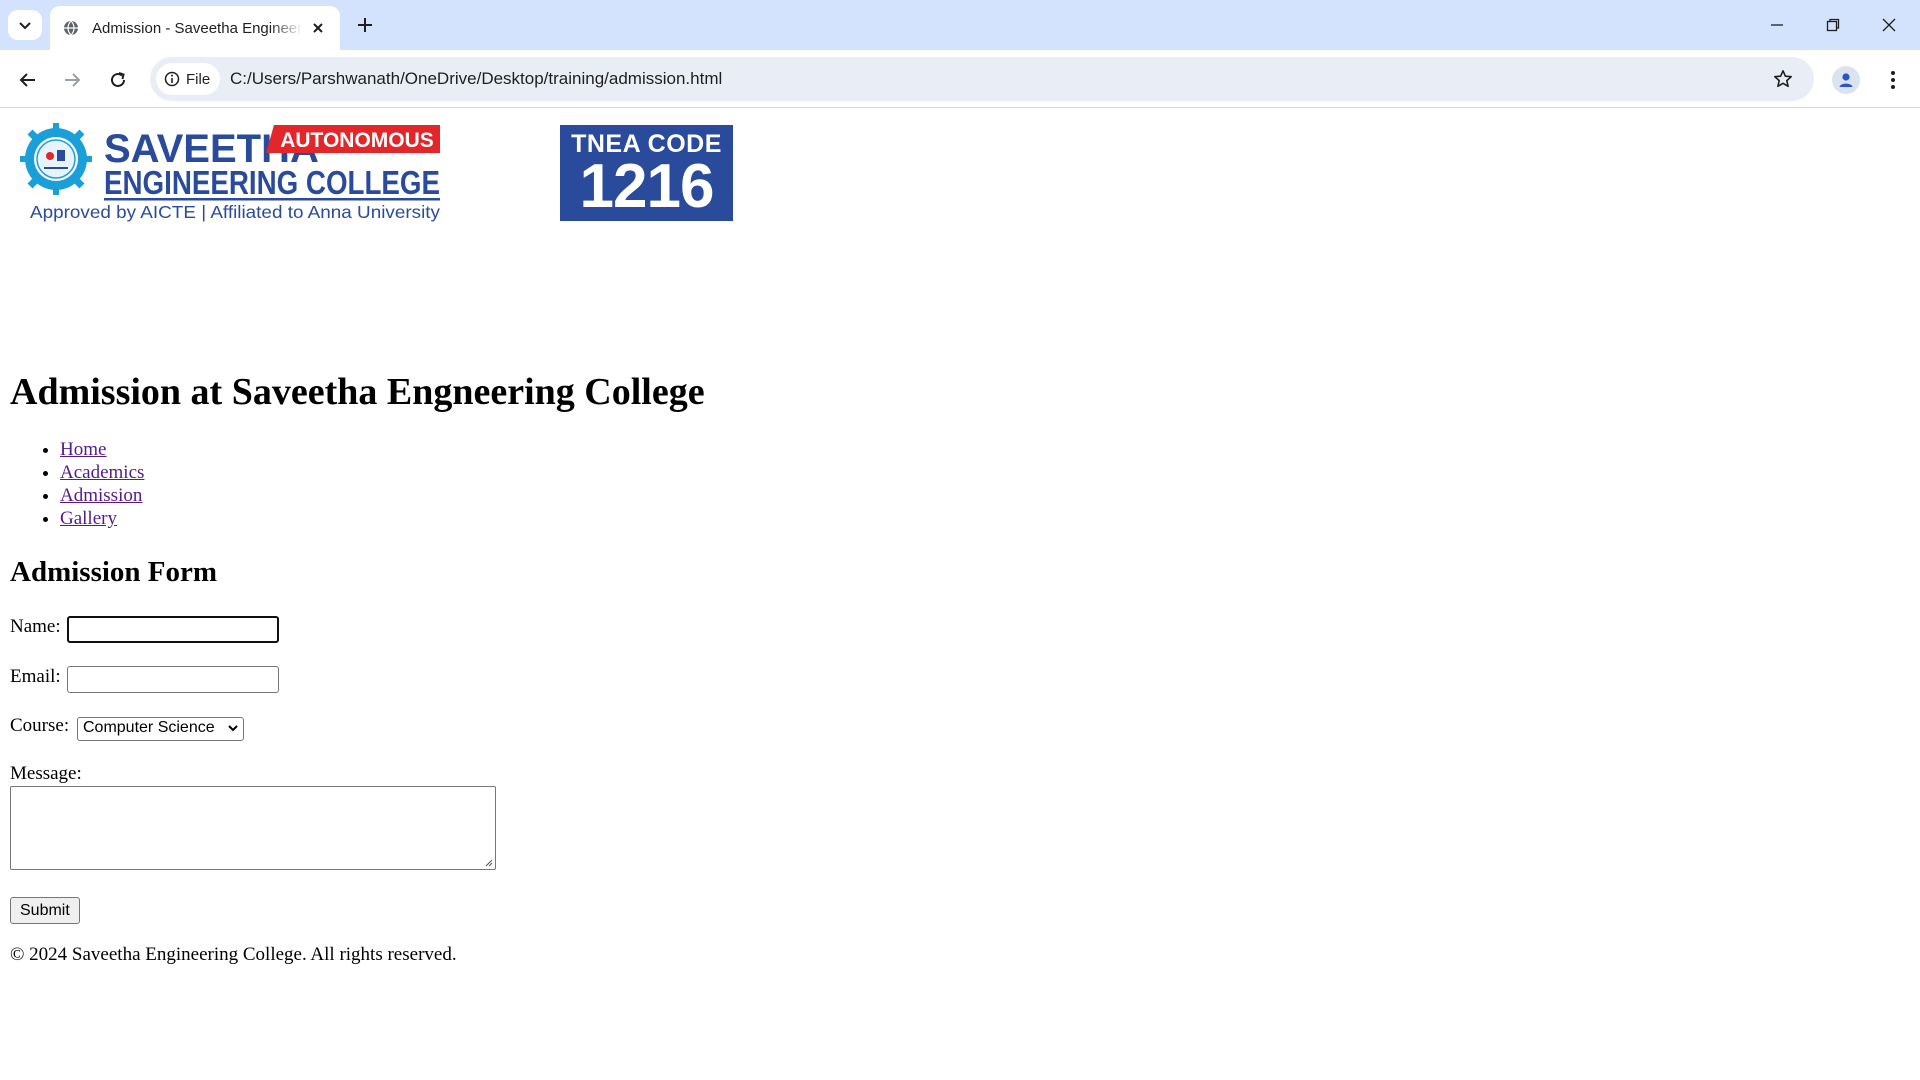 Image resolution: width=1920 pixels, height=1080 pixels. I want to click on name-label: Name:, so click(35, 626).